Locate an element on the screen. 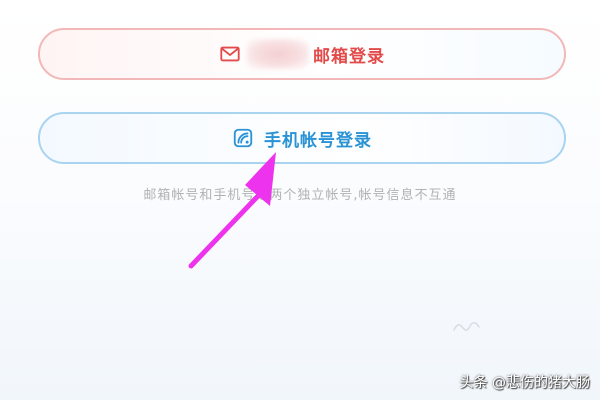 The width and height of the screenshot is (600, 400). phone-icon is located at coordinates (243, 138).